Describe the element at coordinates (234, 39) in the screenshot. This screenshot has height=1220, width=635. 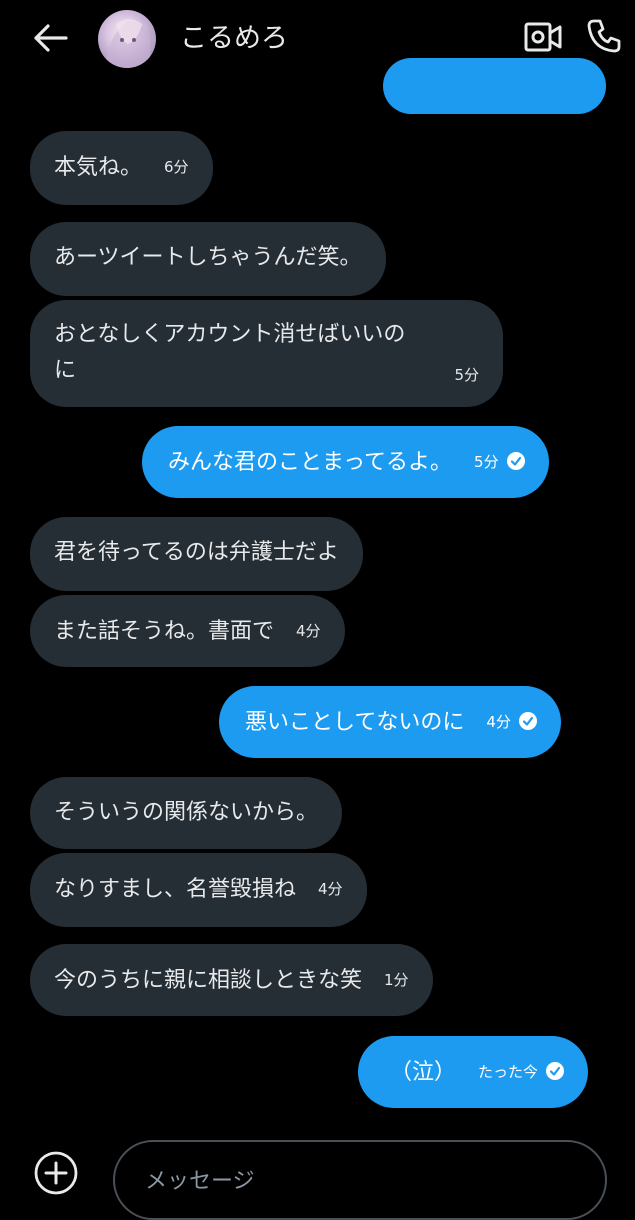
I see `conversation-title: こるめろ` at that location.